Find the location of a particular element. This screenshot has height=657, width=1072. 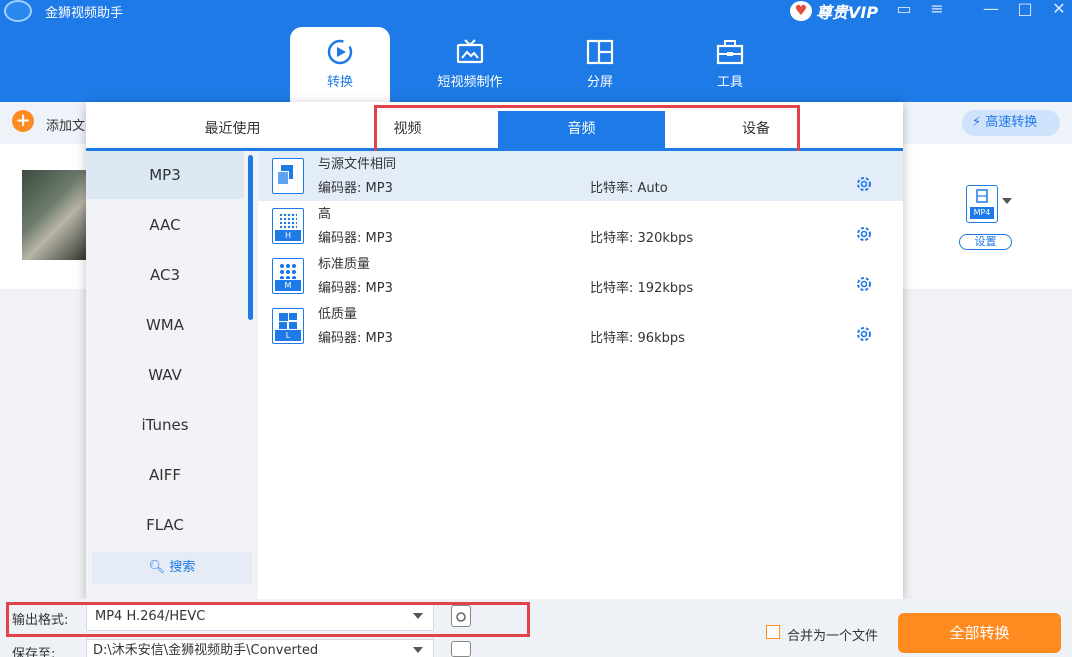

toolbox-icon is located at coordinates (730, 52).